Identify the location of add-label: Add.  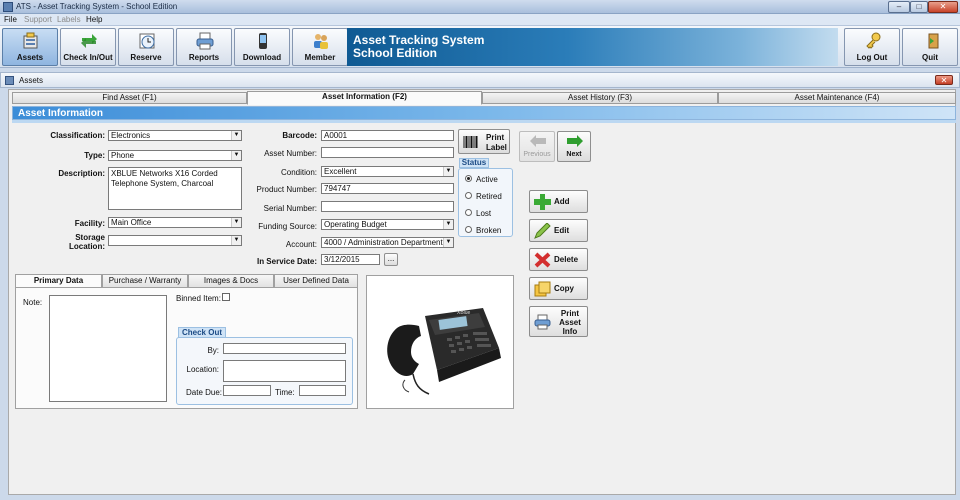
(562, 201).